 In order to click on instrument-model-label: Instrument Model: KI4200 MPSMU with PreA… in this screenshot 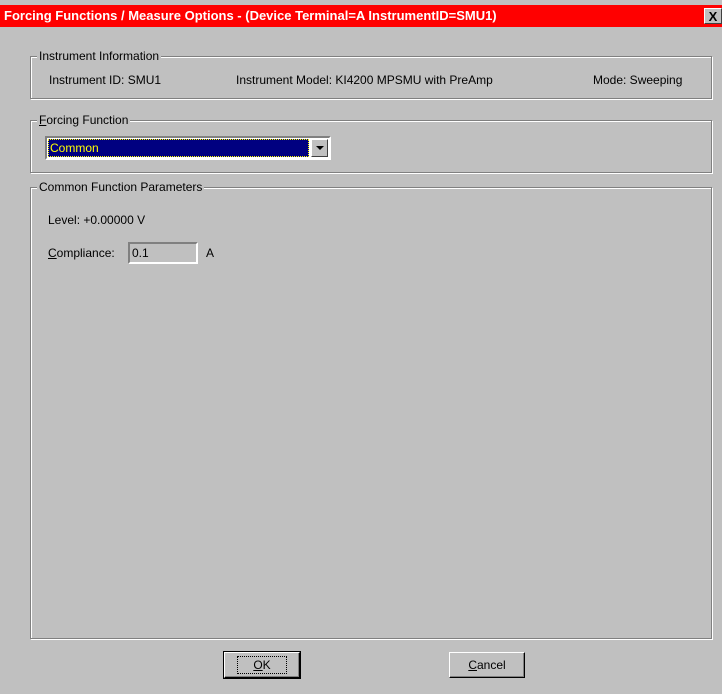, I will do `click(364, 80)`.